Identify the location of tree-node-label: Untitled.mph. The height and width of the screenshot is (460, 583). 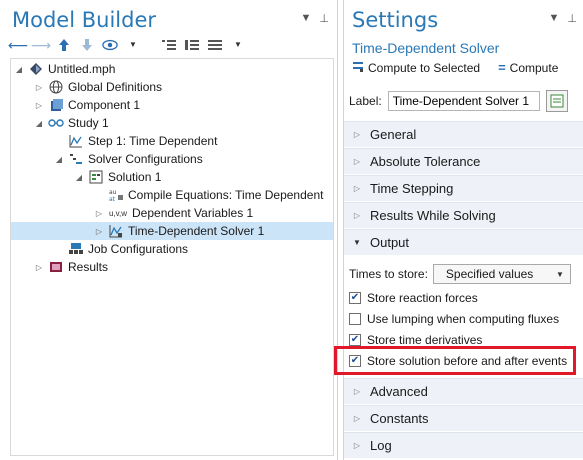
(82, 69).